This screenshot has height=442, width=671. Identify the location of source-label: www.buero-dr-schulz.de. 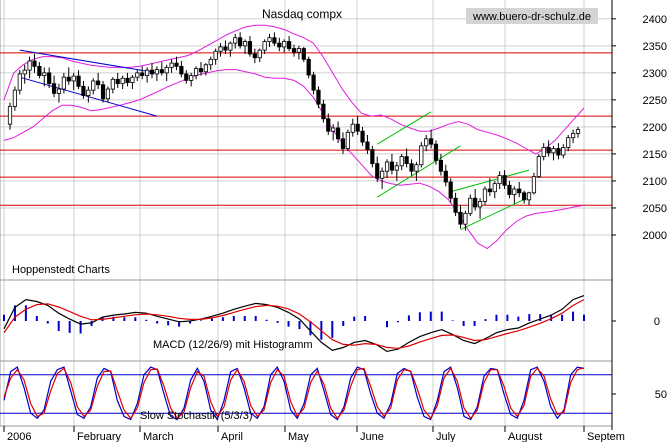
(531, 17).